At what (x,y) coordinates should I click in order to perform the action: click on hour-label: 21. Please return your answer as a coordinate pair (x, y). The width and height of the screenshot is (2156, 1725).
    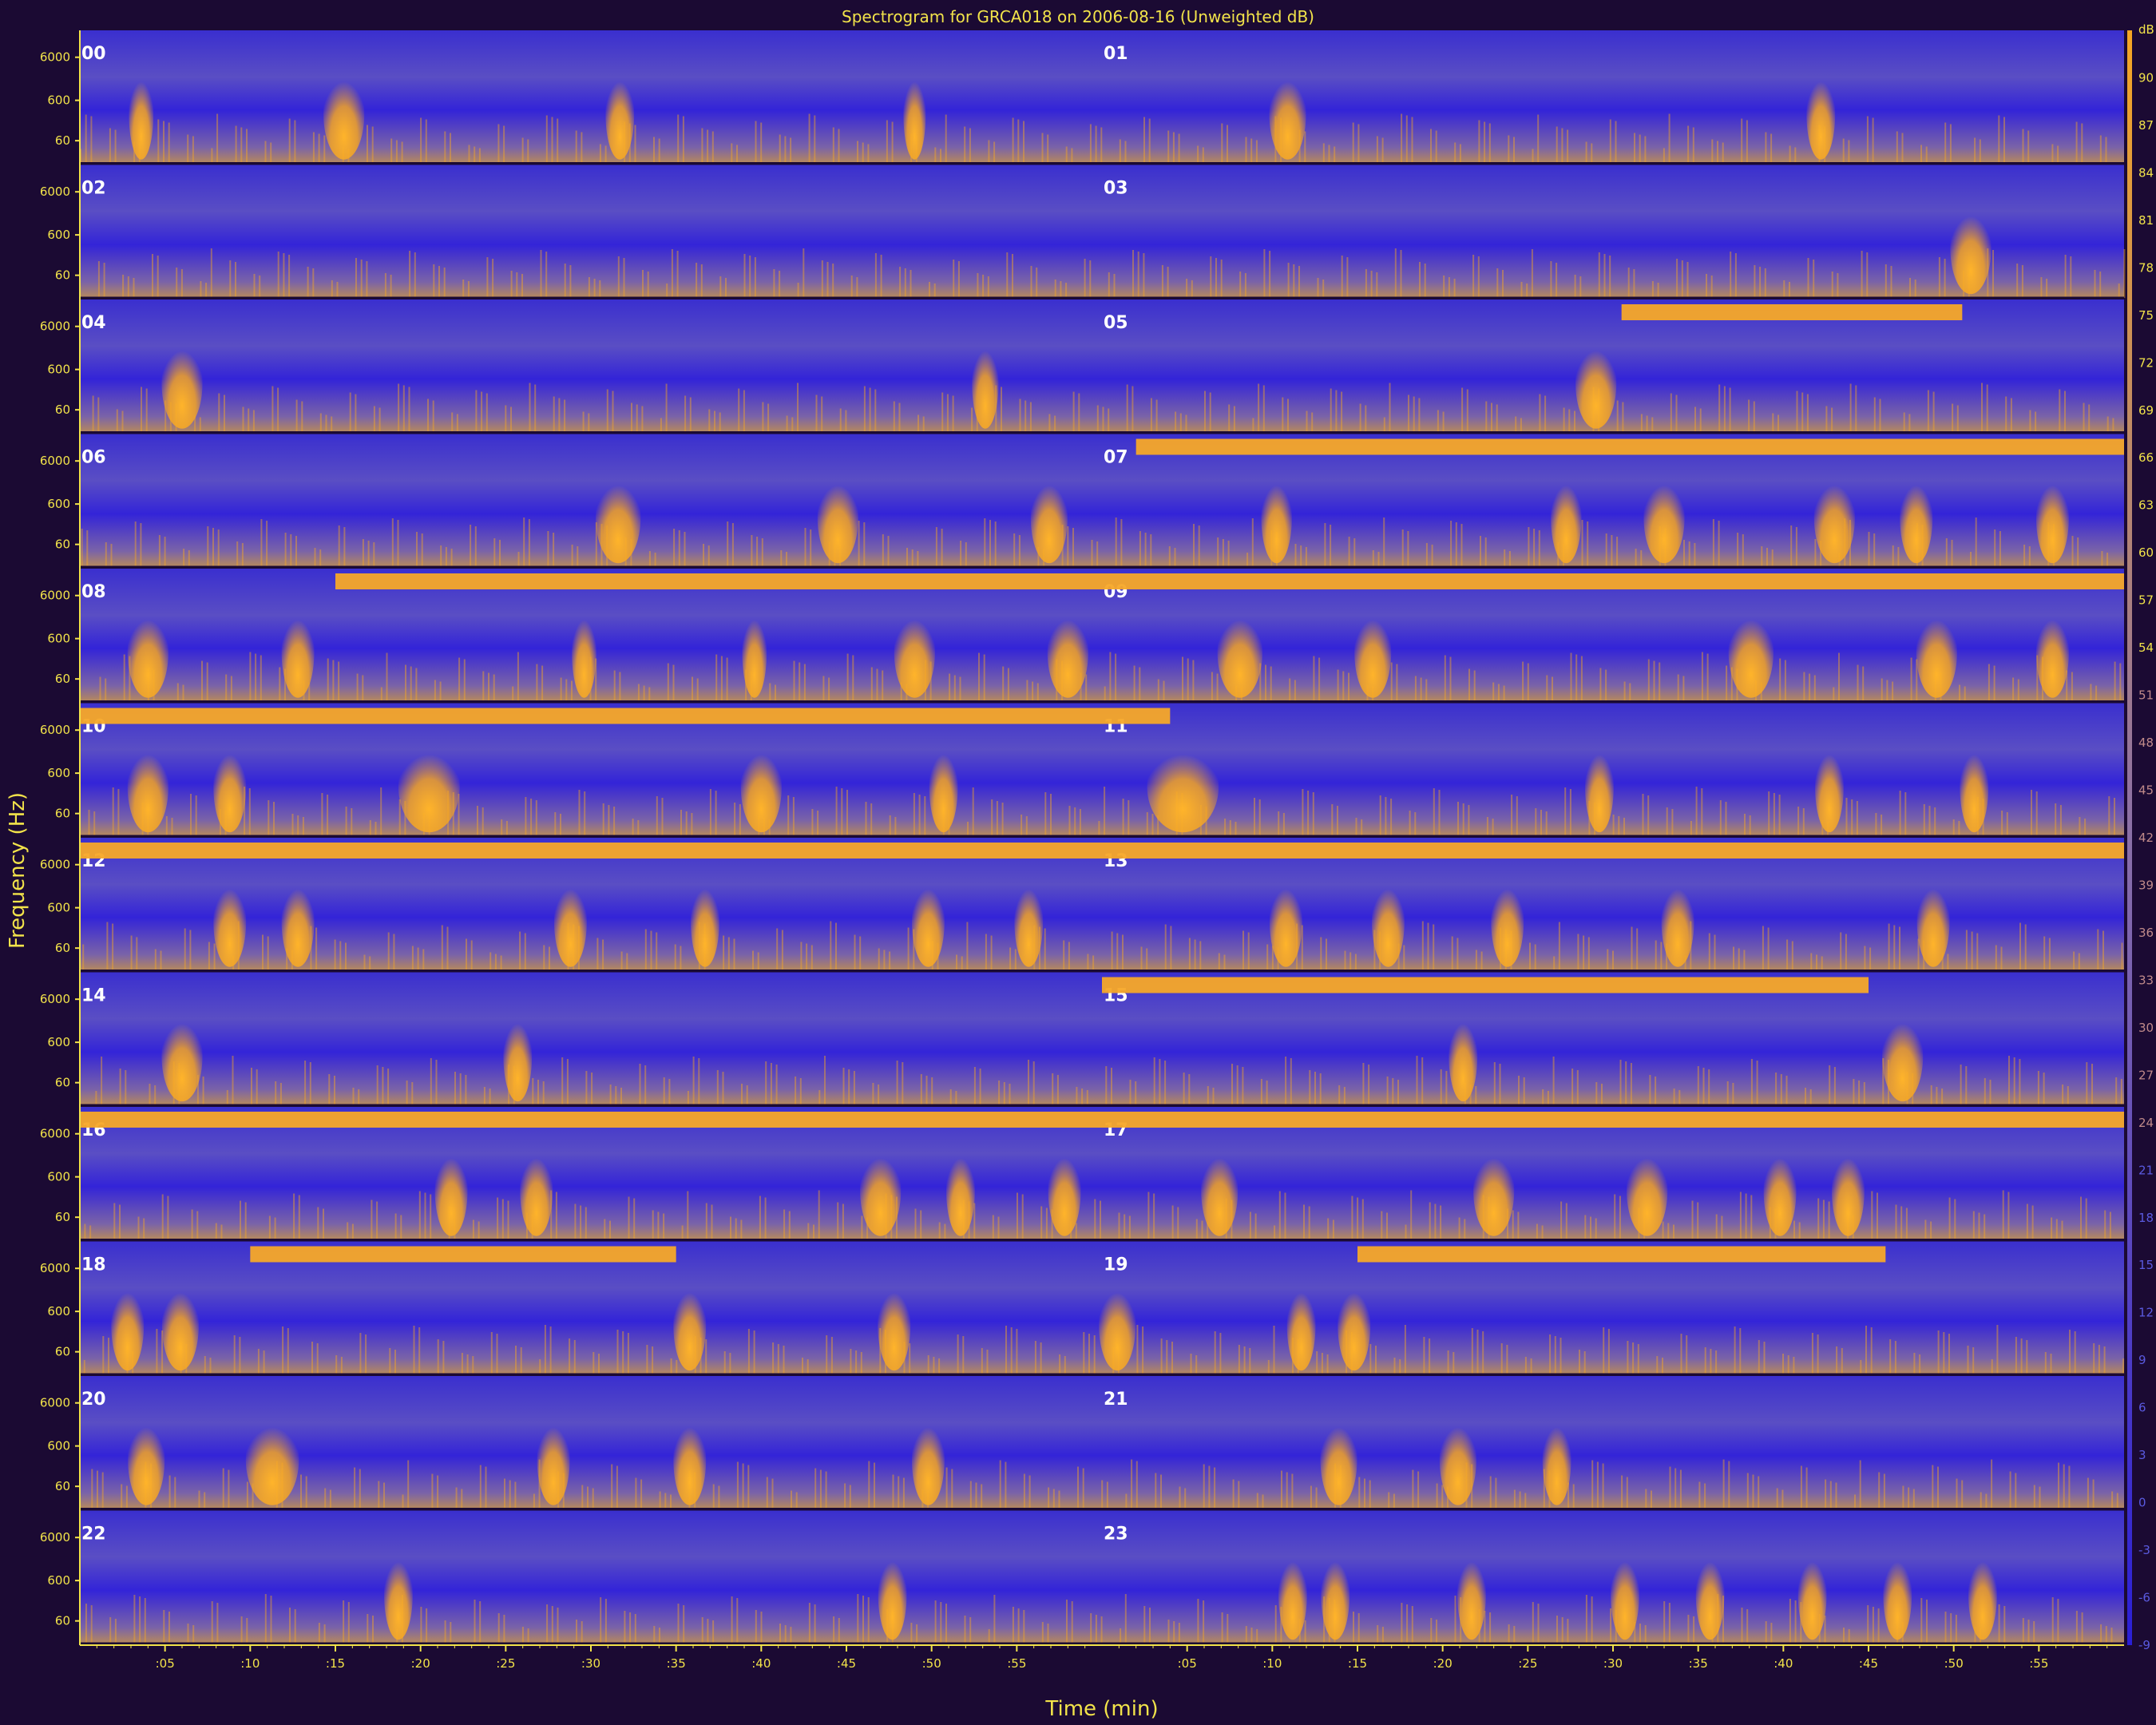
    Looking at the image, I should click on (1116, 1400).